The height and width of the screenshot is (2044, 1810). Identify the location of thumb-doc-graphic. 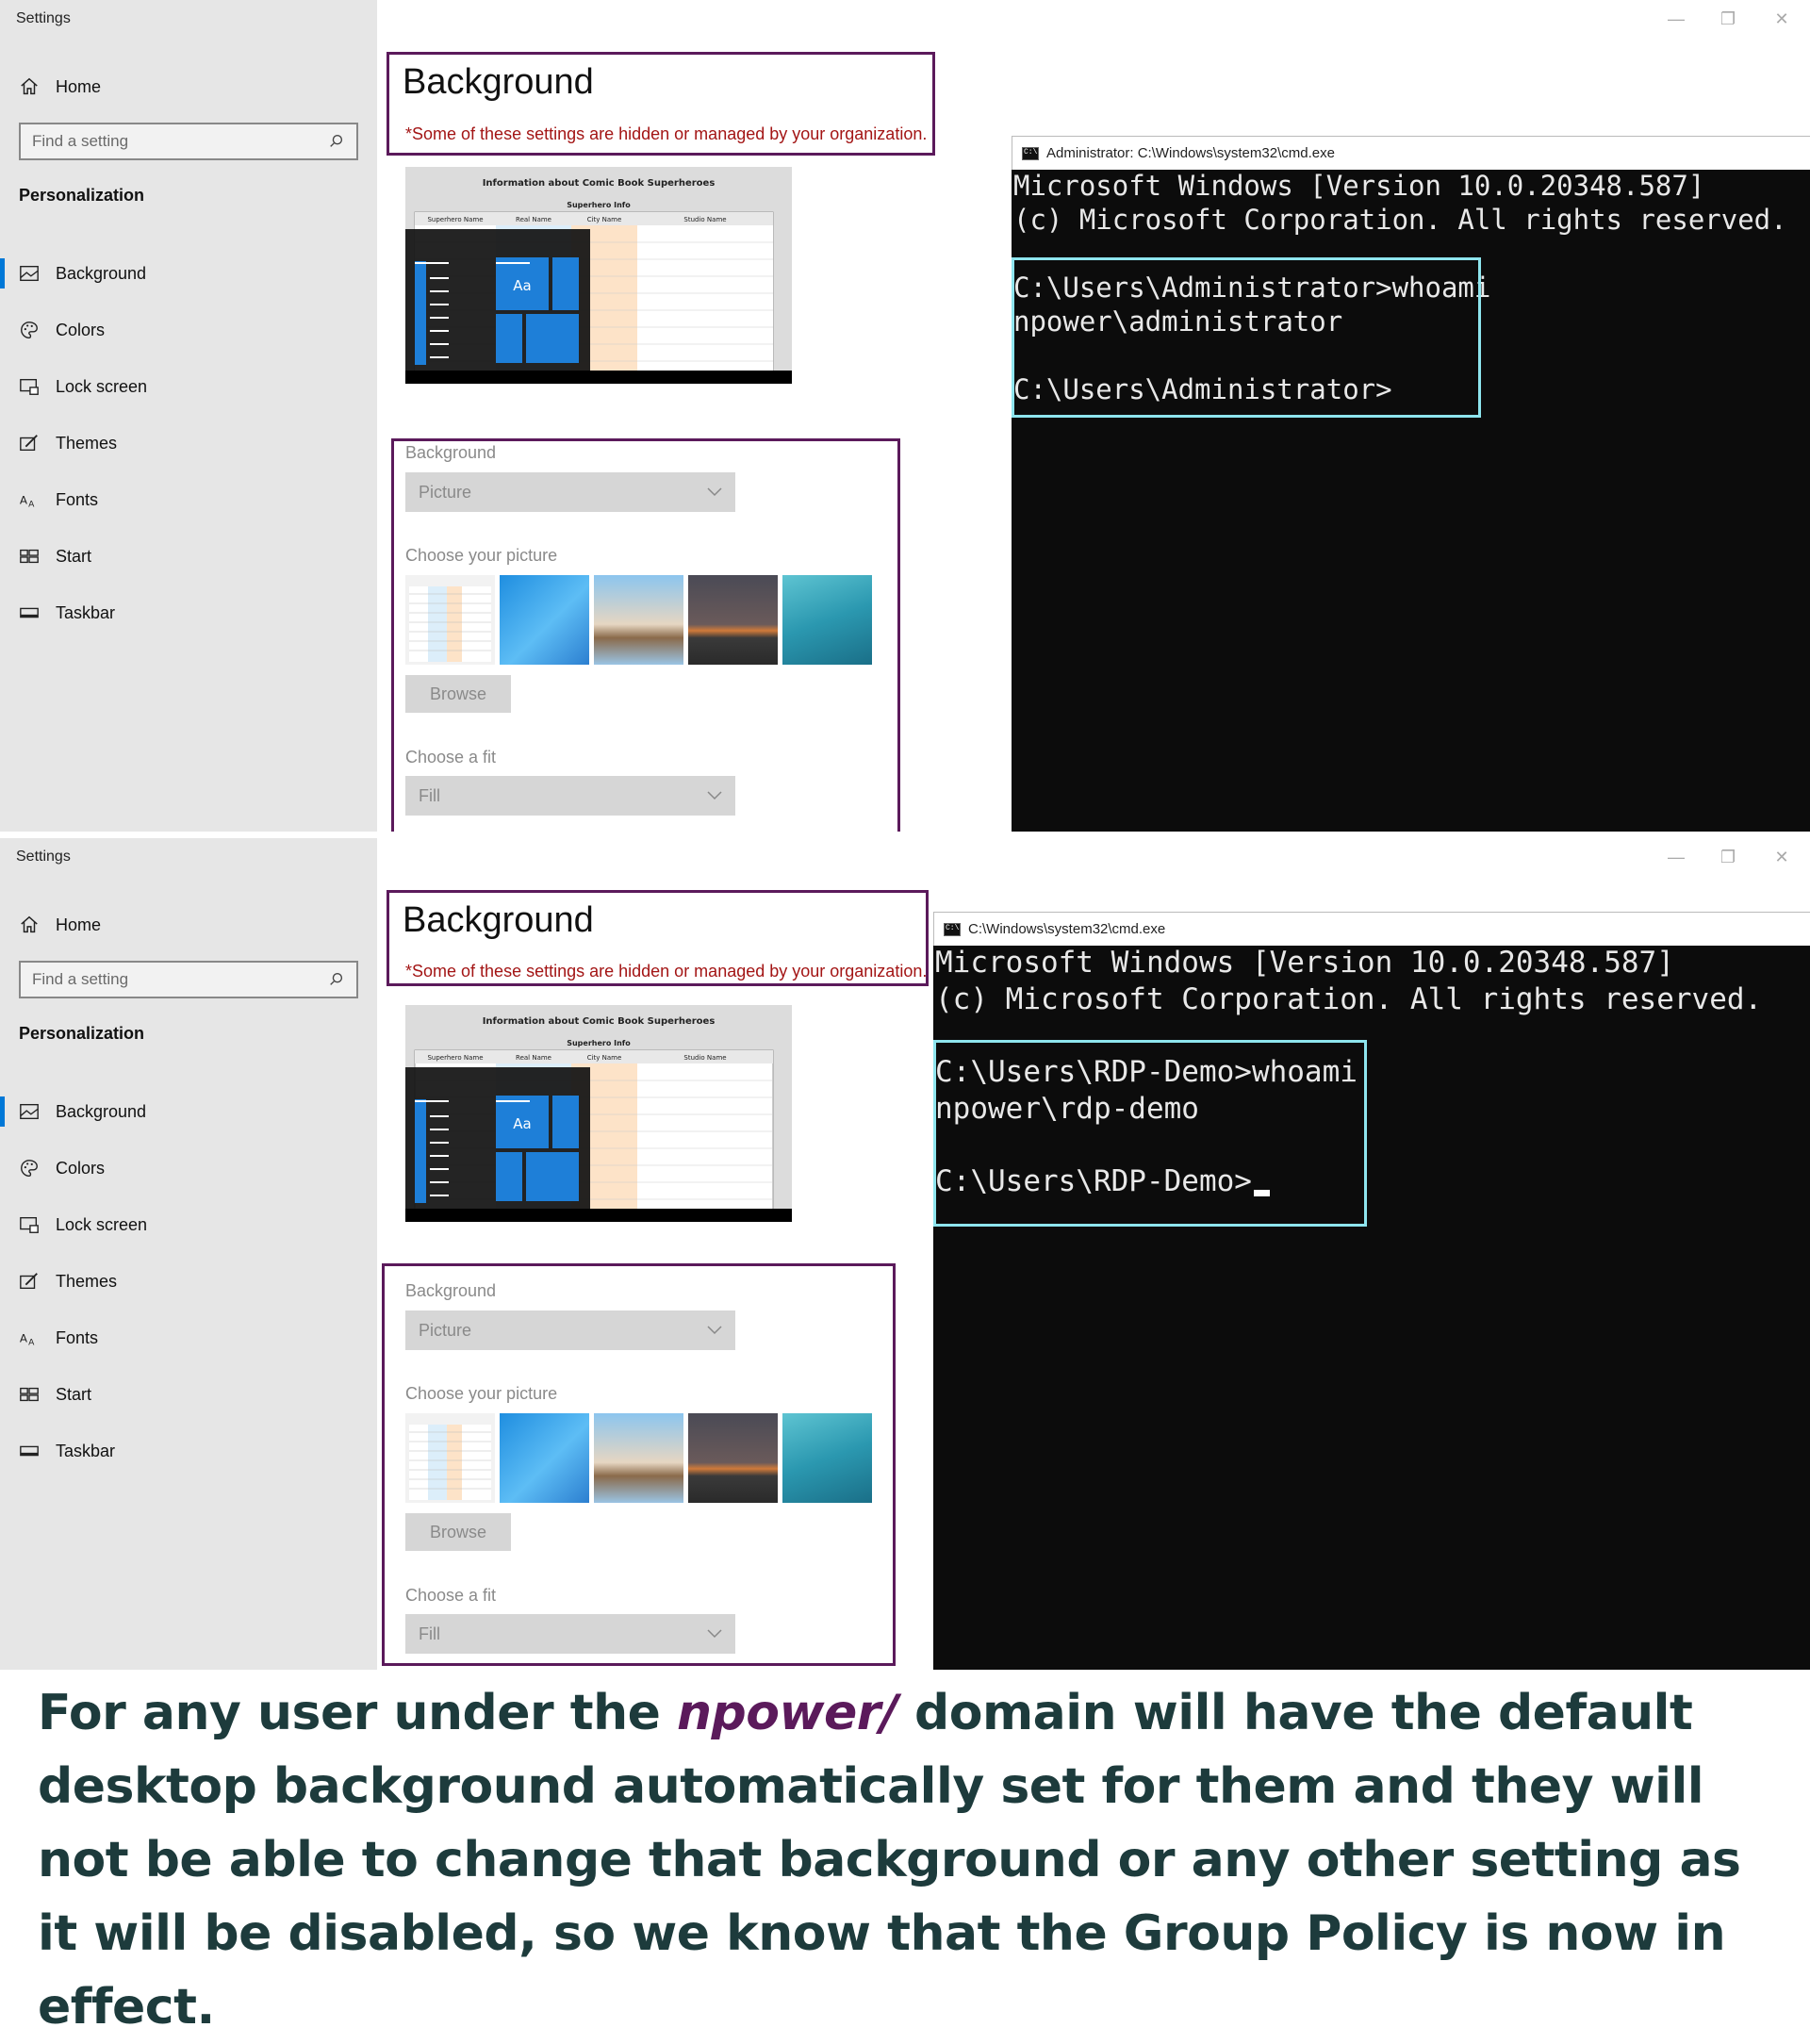
(450, 620).